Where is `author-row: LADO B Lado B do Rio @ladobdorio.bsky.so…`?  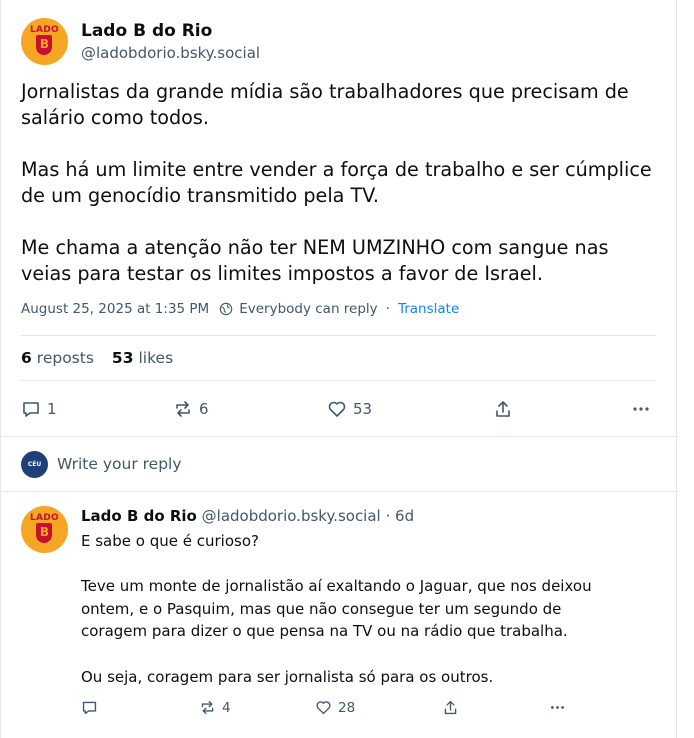 author-row: LADO B Lado B do Rio @ladobdorio.bsky.so… is located at coordinates (338, 41).